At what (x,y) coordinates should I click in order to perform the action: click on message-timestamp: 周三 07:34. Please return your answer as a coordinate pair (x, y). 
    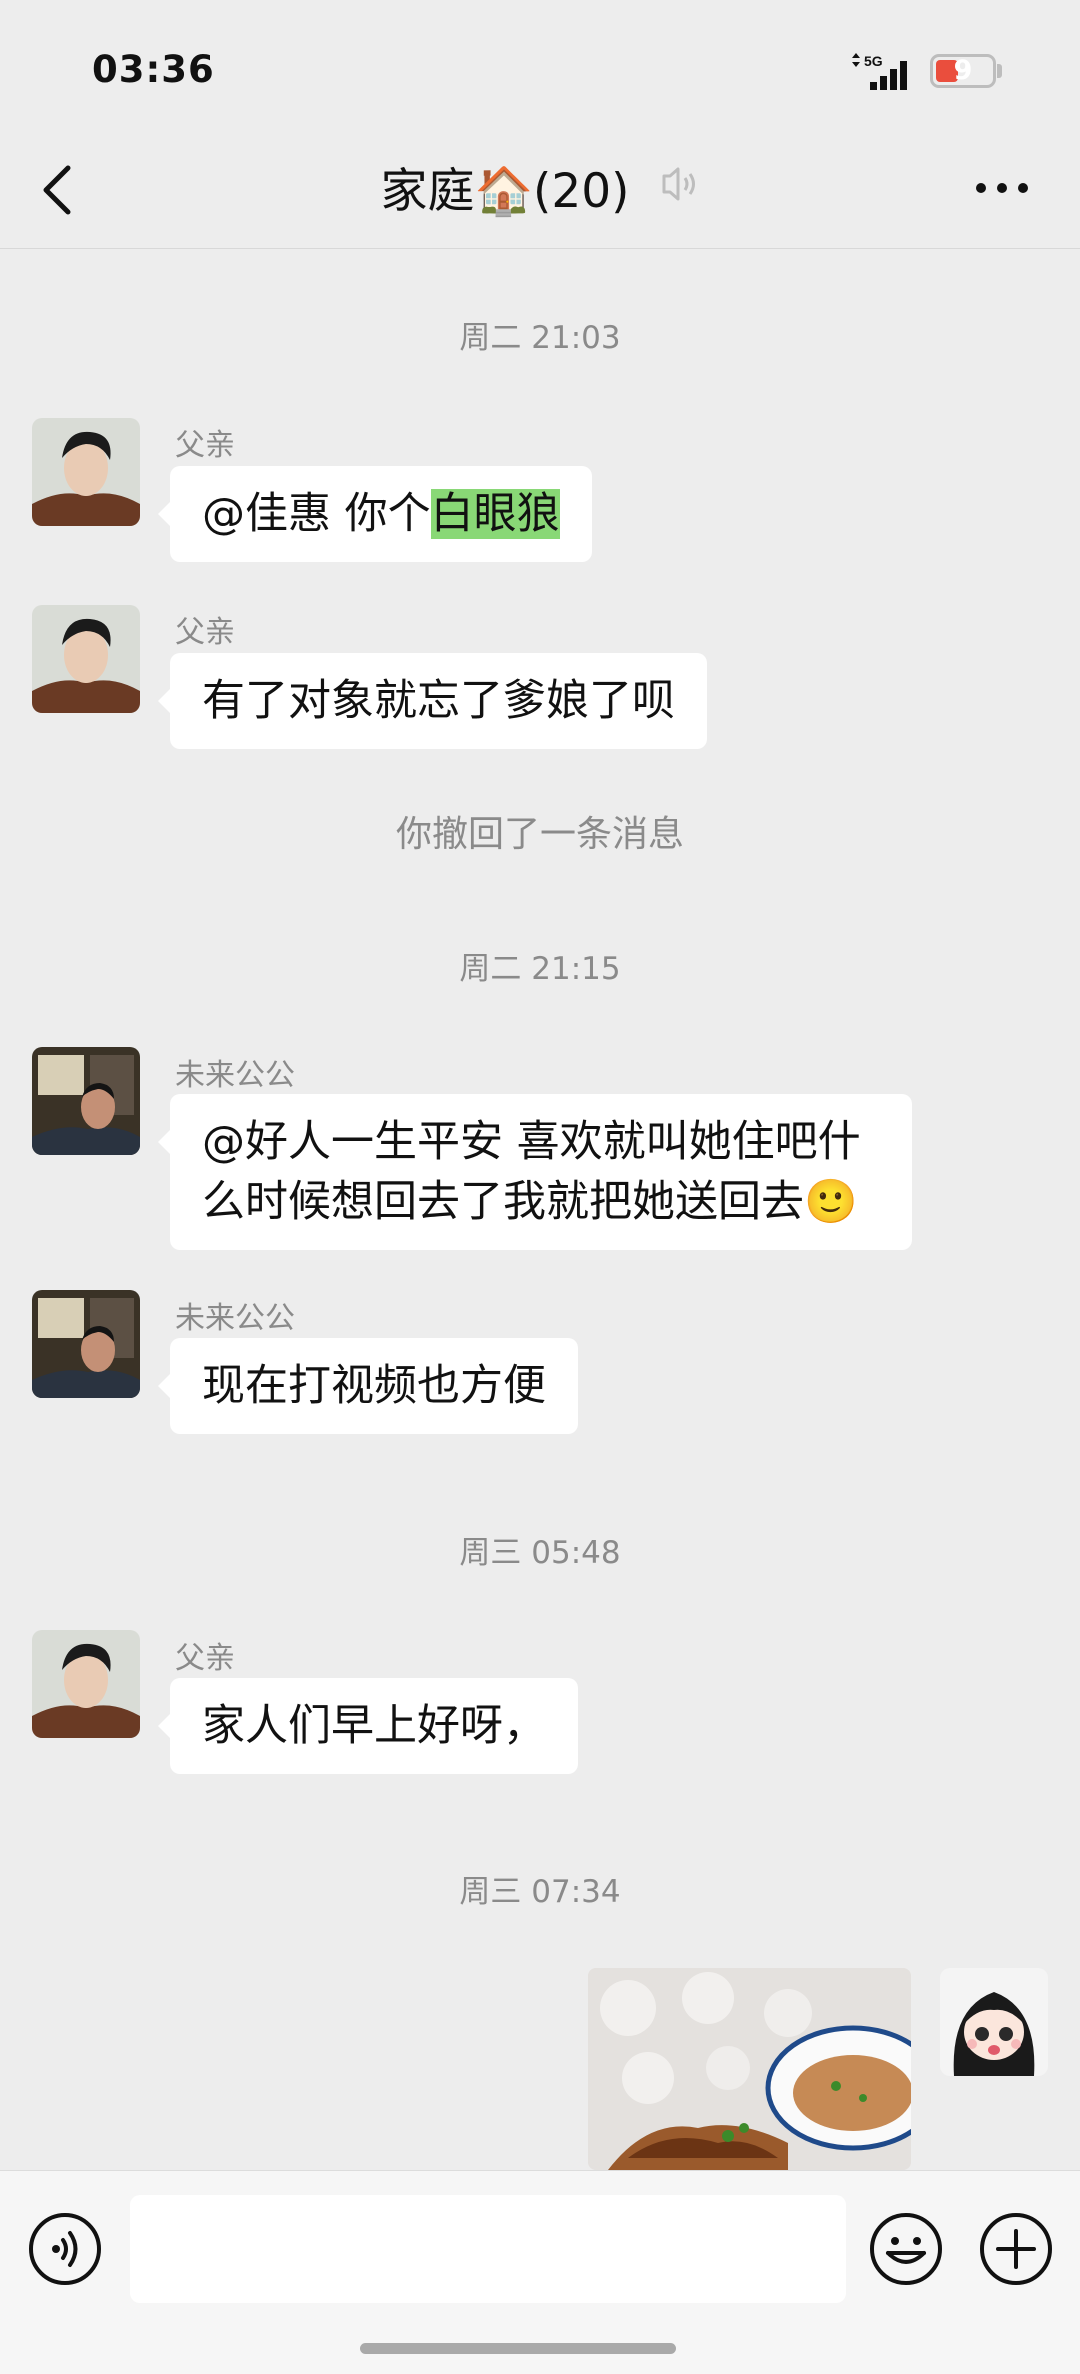
    Looking at the image, I should click on (540, 1892).